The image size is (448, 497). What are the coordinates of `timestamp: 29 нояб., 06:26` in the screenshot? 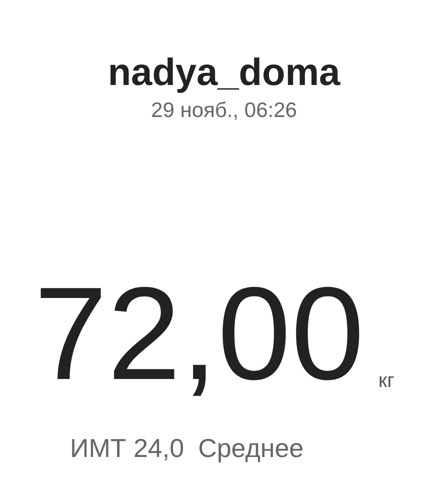 It's located at (224, 111).